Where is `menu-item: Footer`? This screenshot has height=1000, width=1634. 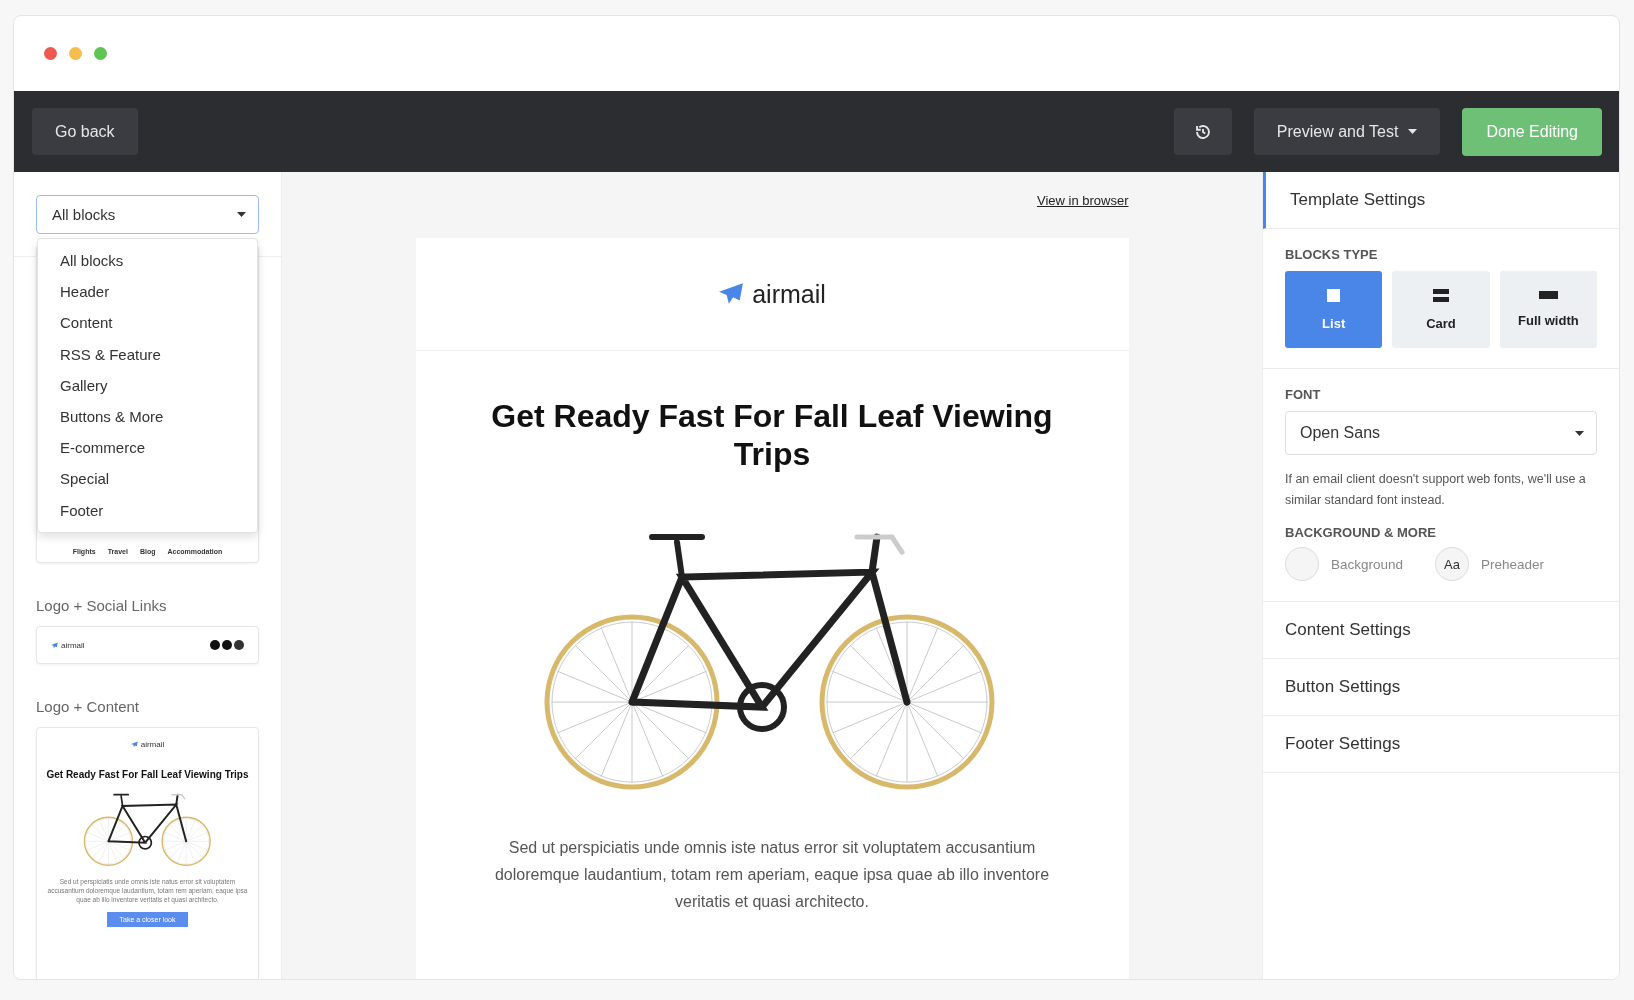
menu-item: Footer is located at coordinates (147, 510).